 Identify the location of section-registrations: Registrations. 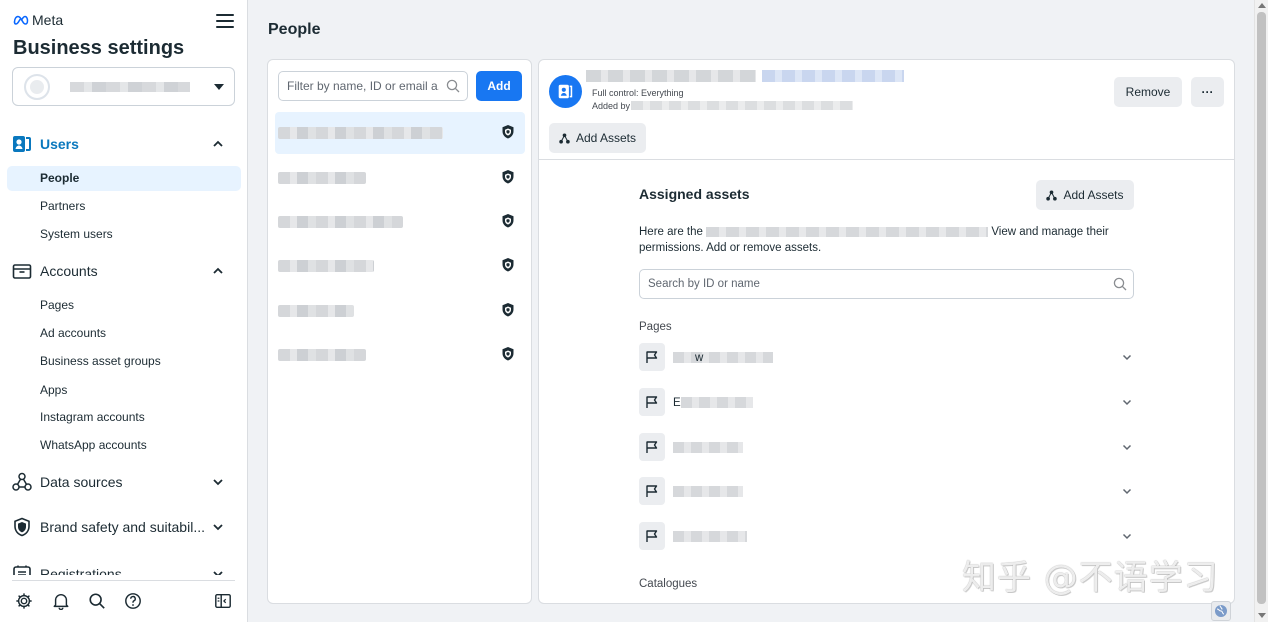
(124, 568).